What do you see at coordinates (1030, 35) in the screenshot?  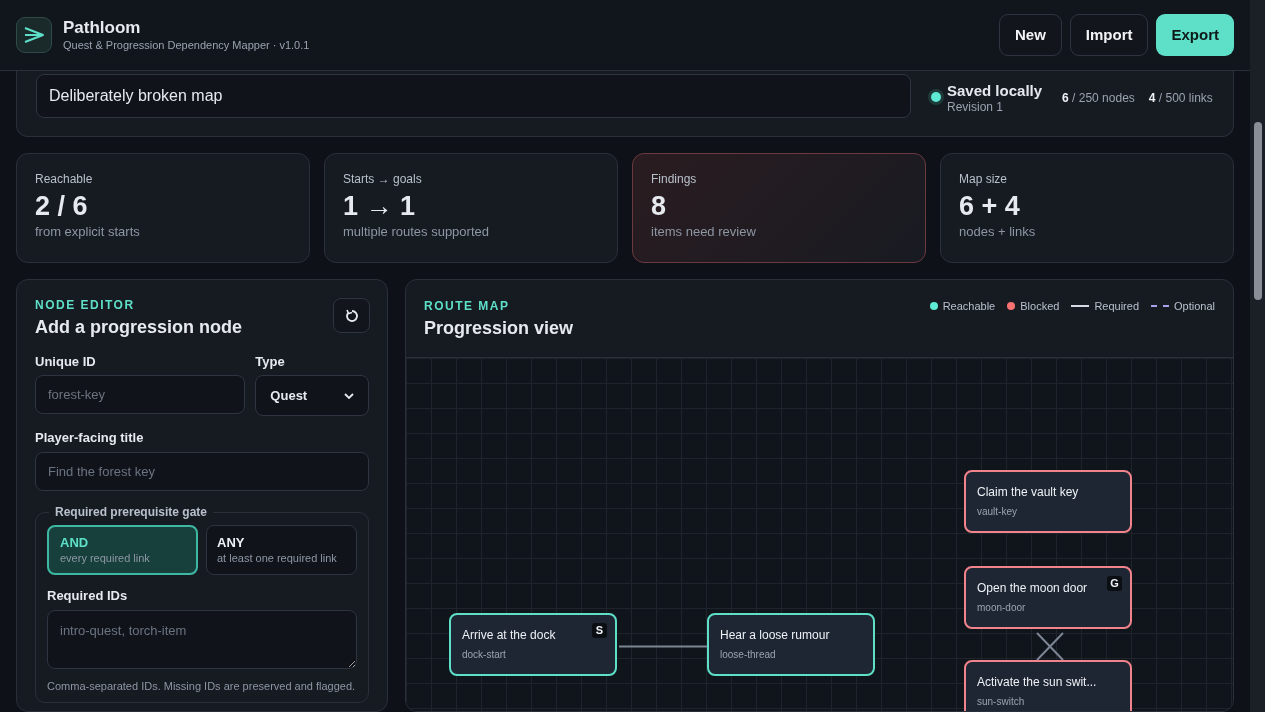 I see `new-button: New` at bounding box center [1030, 35].